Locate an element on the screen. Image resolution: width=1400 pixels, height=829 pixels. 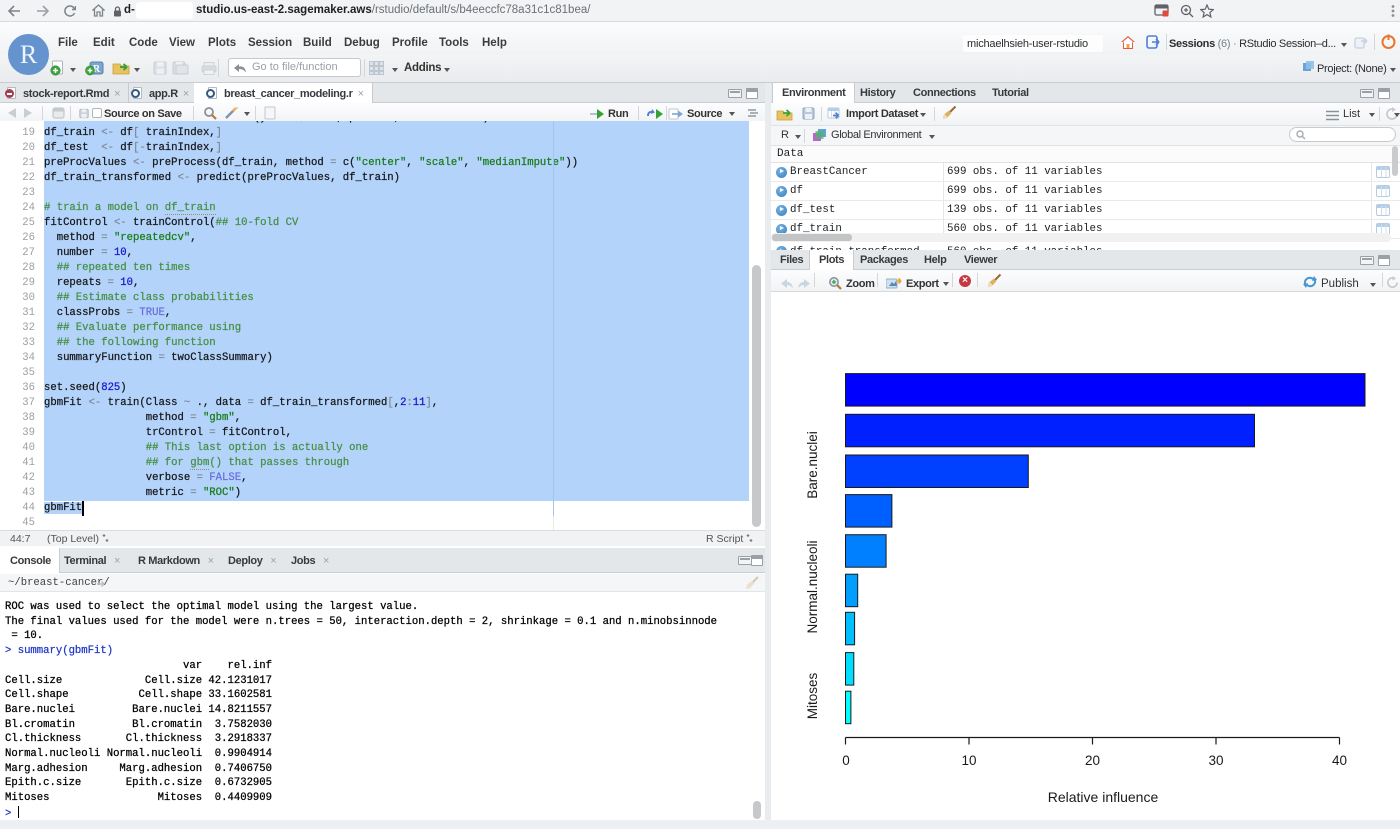
svg-text: 40 is located at coordinates (1339, 760).